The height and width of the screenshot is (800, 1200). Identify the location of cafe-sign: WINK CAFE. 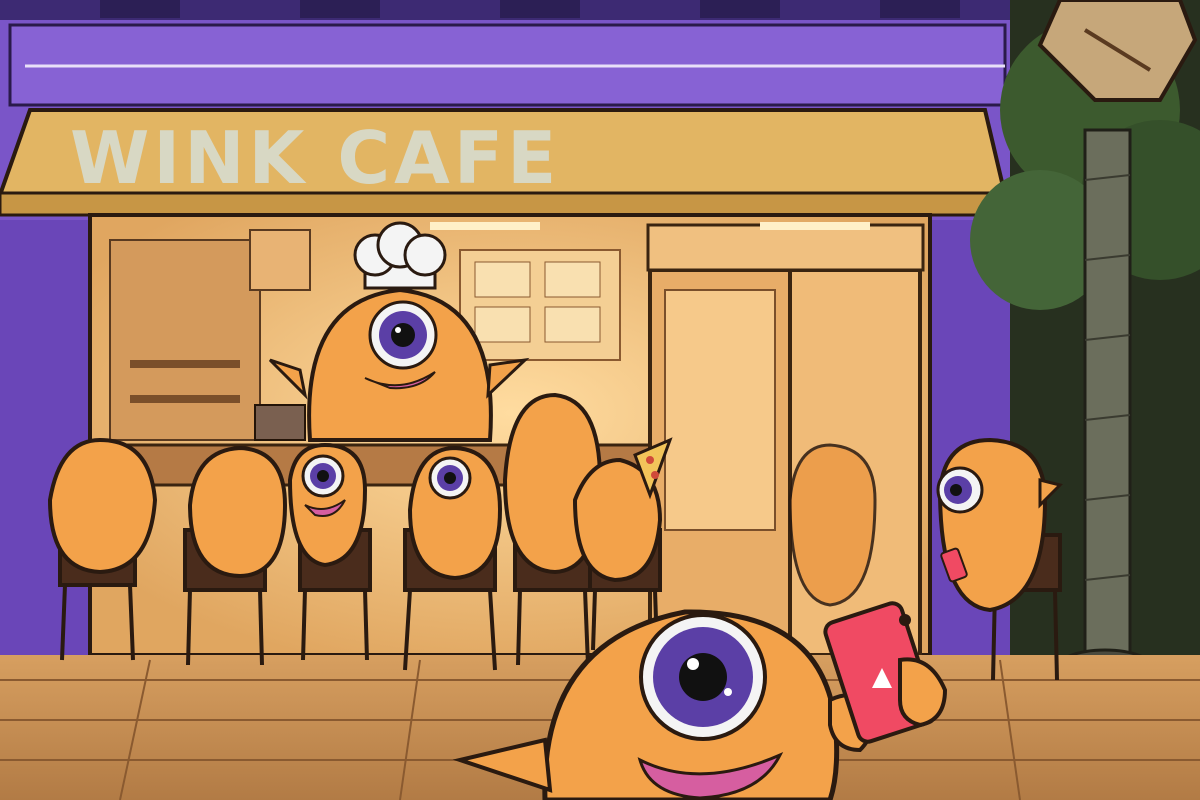
(315, 158).